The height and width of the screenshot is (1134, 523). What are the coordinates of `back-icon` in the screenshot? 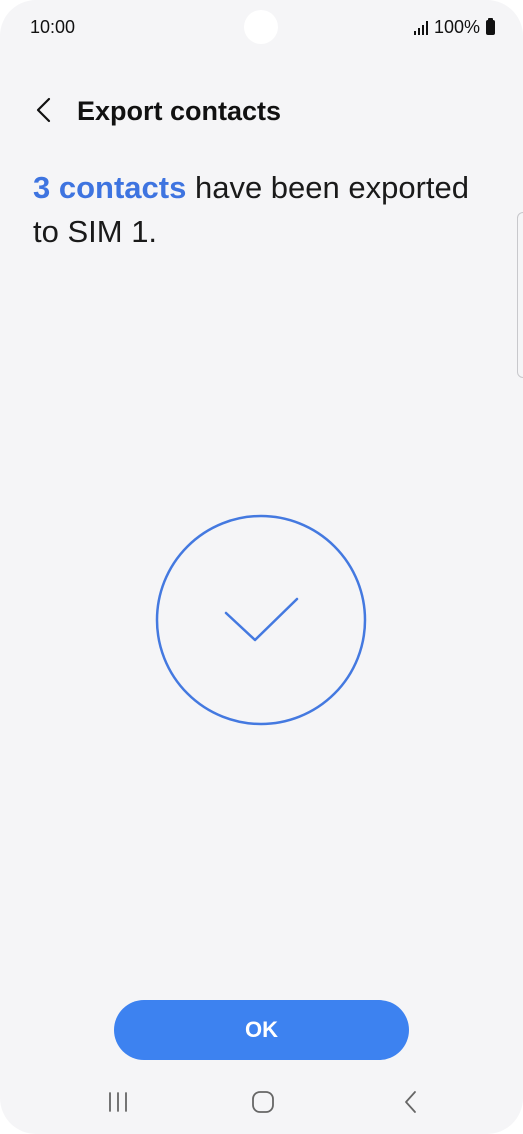 It's located at (410, 1102).